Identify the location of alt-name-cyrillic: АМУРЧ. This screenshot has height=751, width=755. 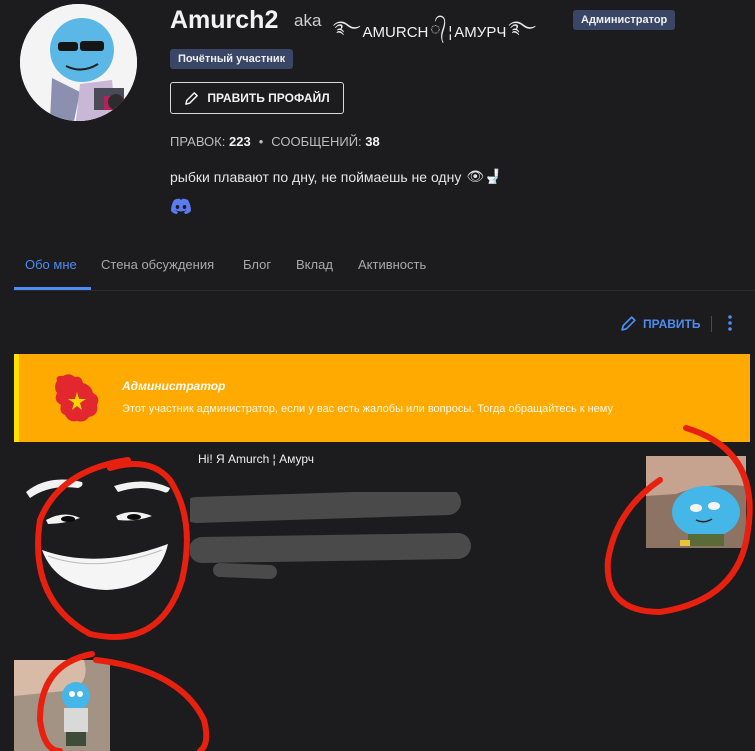
(480, 32).